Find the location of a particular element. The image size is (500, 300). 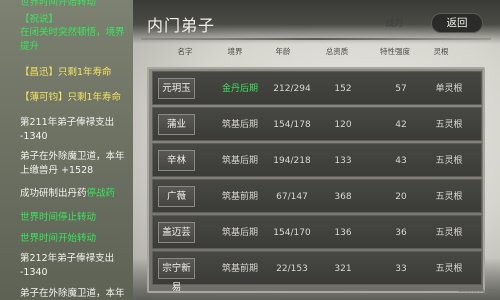

cell-realm: 金丹后期 is located at coordinates (239, 89).